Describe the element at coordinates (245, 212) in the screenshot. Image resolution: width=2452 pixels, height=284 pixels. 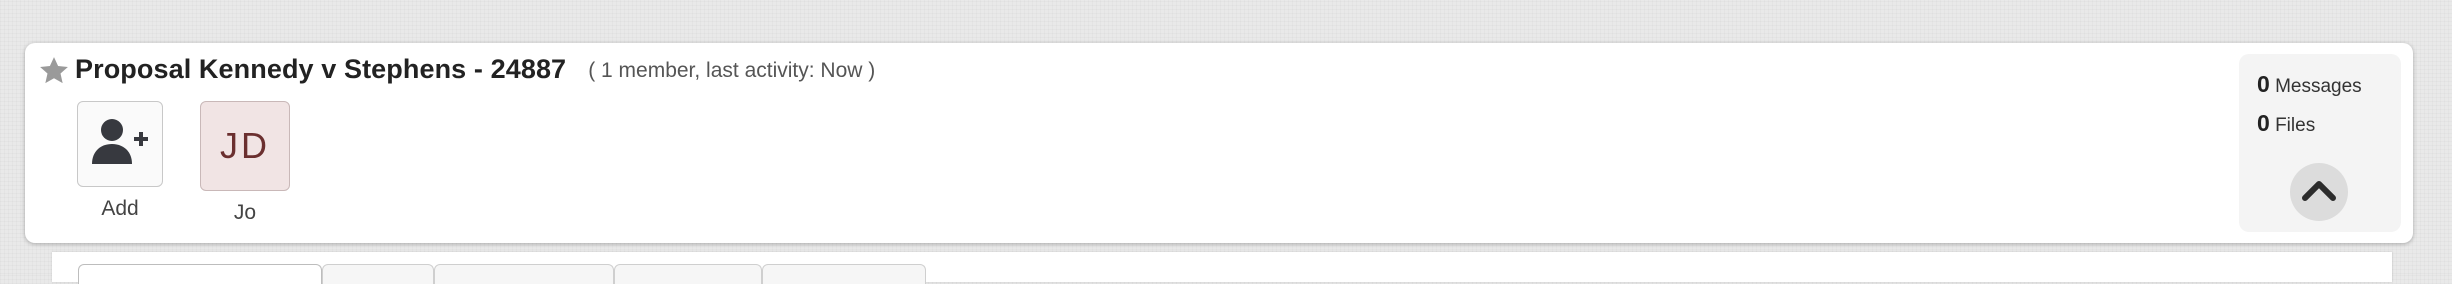
I see `member-name: Jo` at that location.